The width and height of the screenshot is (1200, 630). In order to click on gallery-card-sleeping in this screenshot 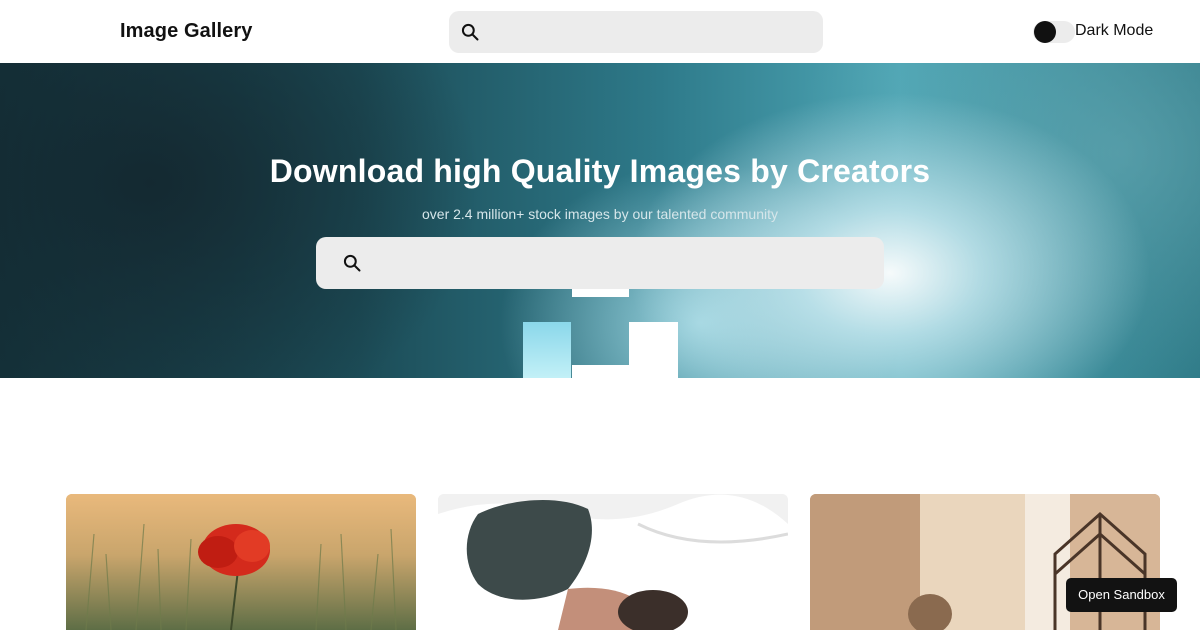, I will do `click(613, 562)`.